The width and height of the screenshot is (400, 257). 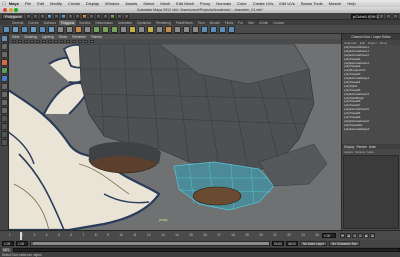 I want to click on extrude-icon, so click(x=168, y=29).